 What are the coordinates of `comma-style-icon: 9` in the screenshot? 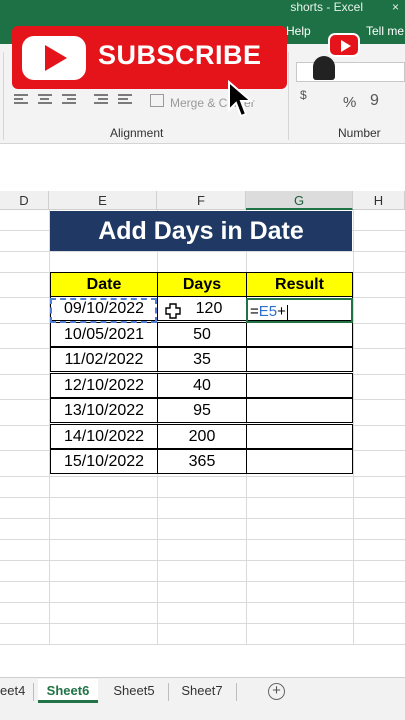 It's located at (374, 101).